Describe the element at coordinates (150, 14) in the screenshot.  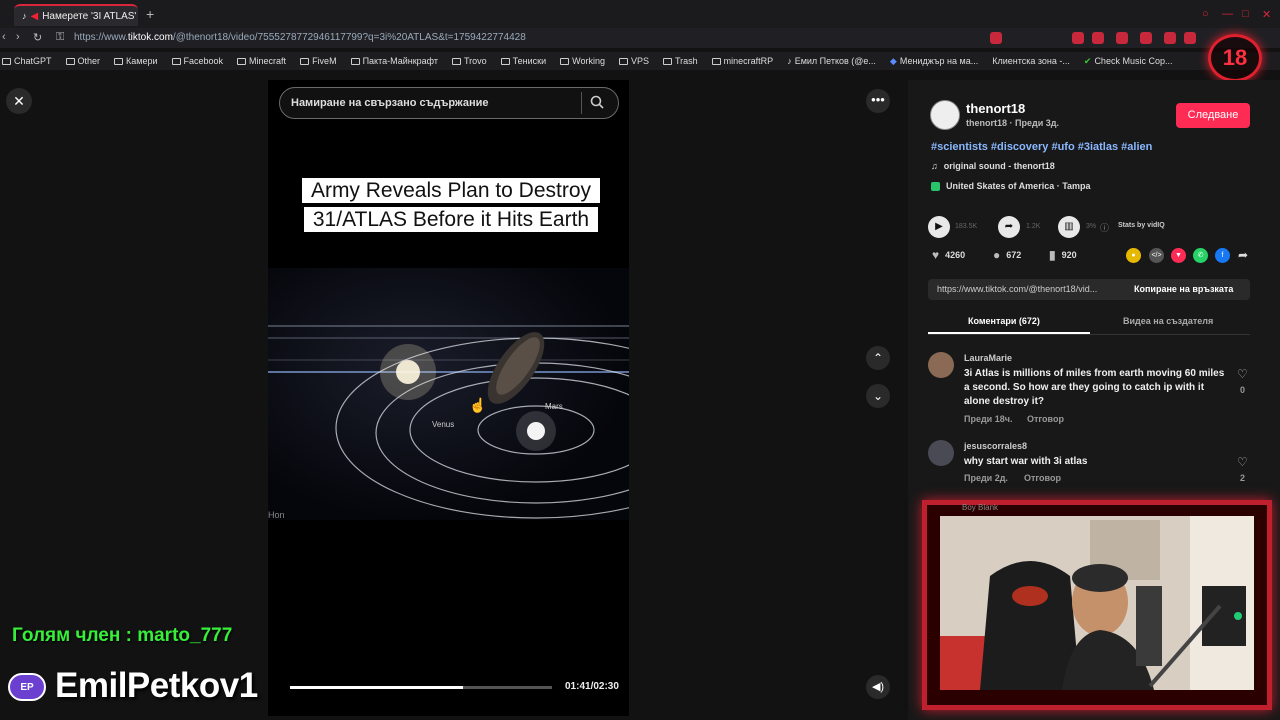
I see `new-tab-button: +` at that location.